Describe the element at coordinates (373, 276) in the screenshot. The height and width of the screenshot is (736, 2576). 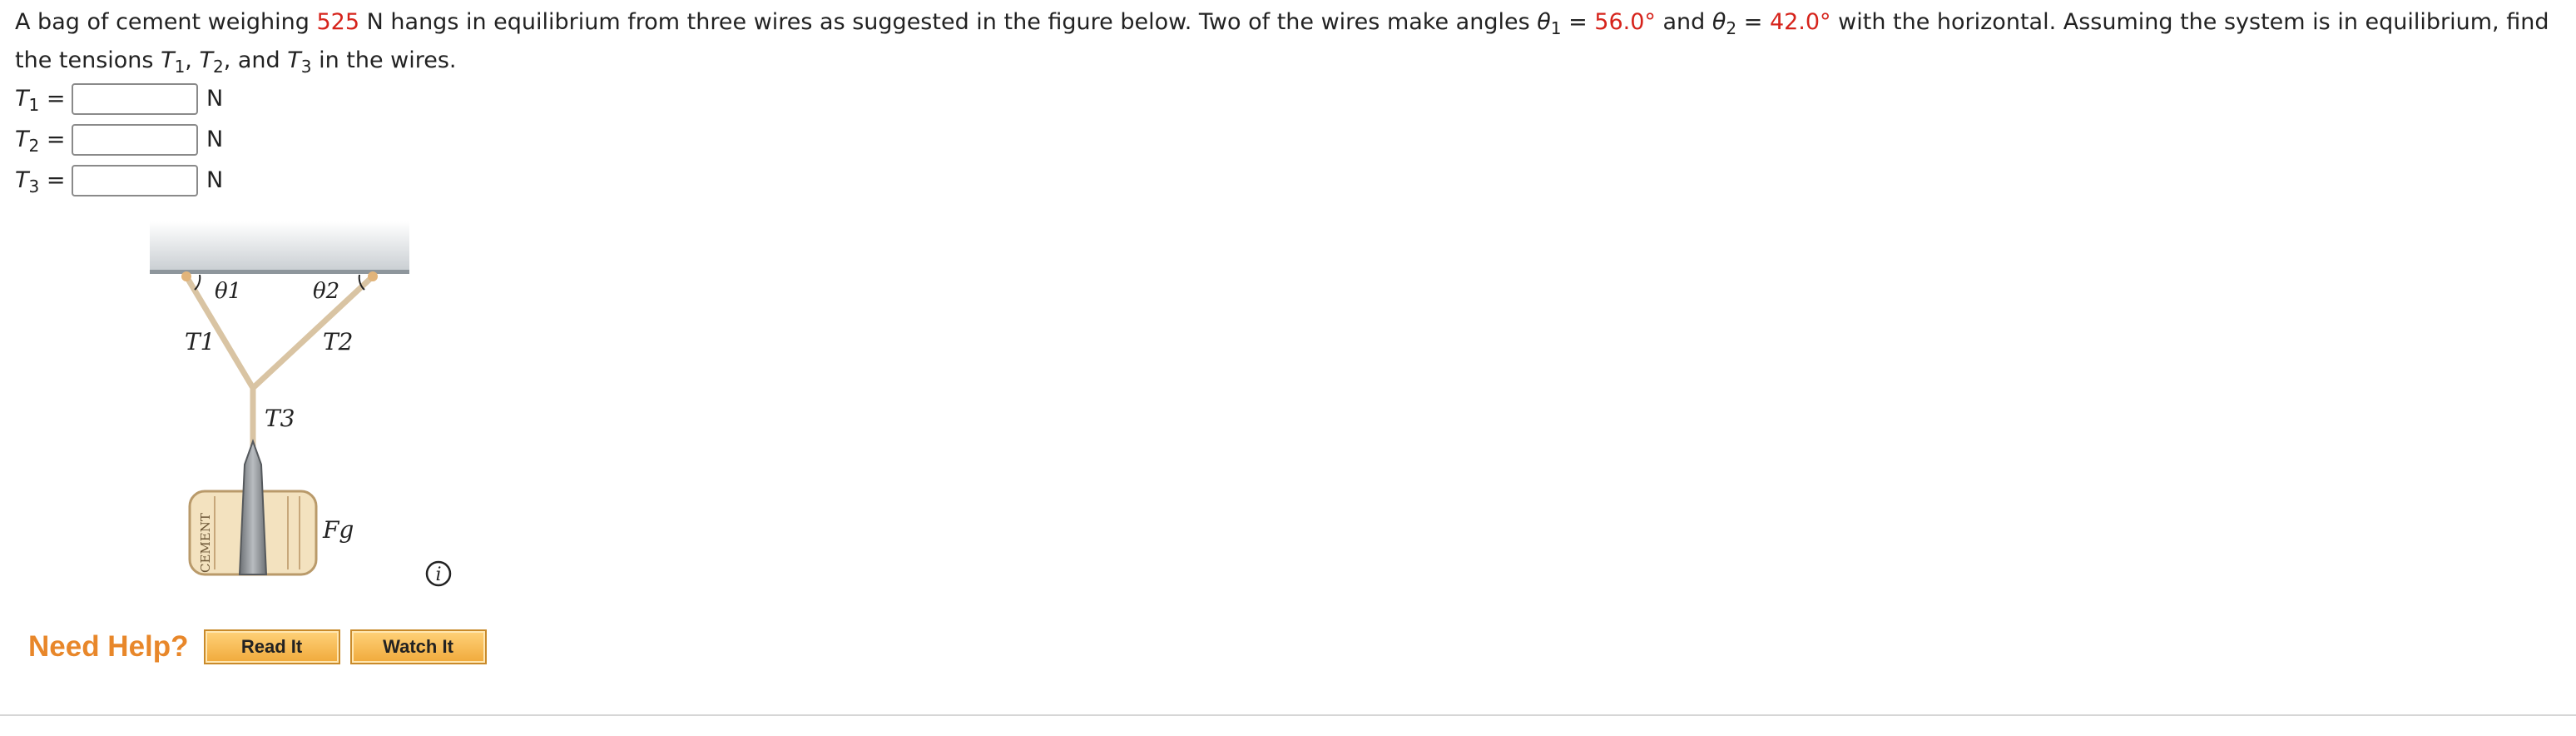
I see `anchor-right` at that location.